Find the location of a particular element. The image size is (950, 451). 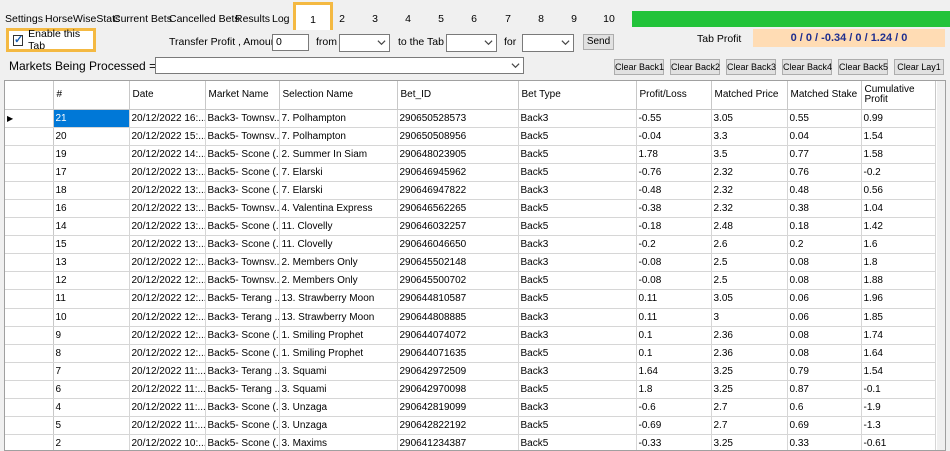

clear-lay1-button: Clear Lay1 is located at coordinates (919, 67).